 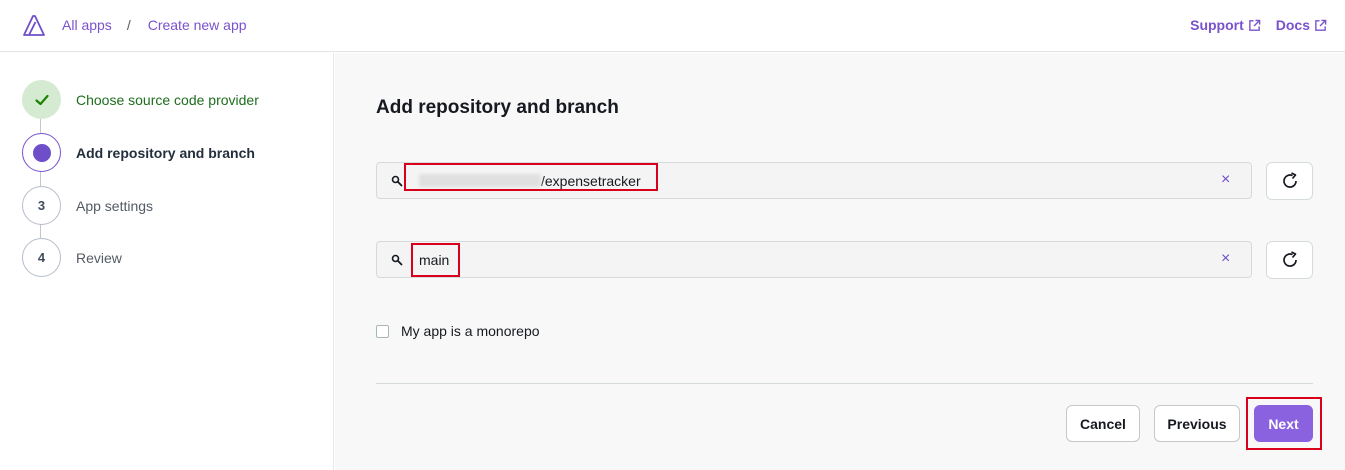 I want to click on refresh-branches-button, so click(x=1289, y=260).